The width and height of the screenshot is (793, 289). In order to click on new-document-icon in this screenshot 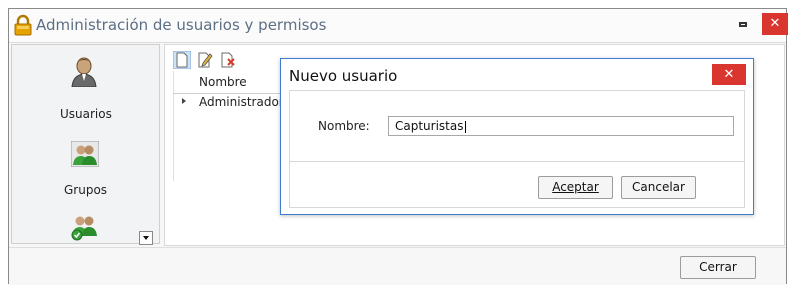, I will do `click(182, 60)`.